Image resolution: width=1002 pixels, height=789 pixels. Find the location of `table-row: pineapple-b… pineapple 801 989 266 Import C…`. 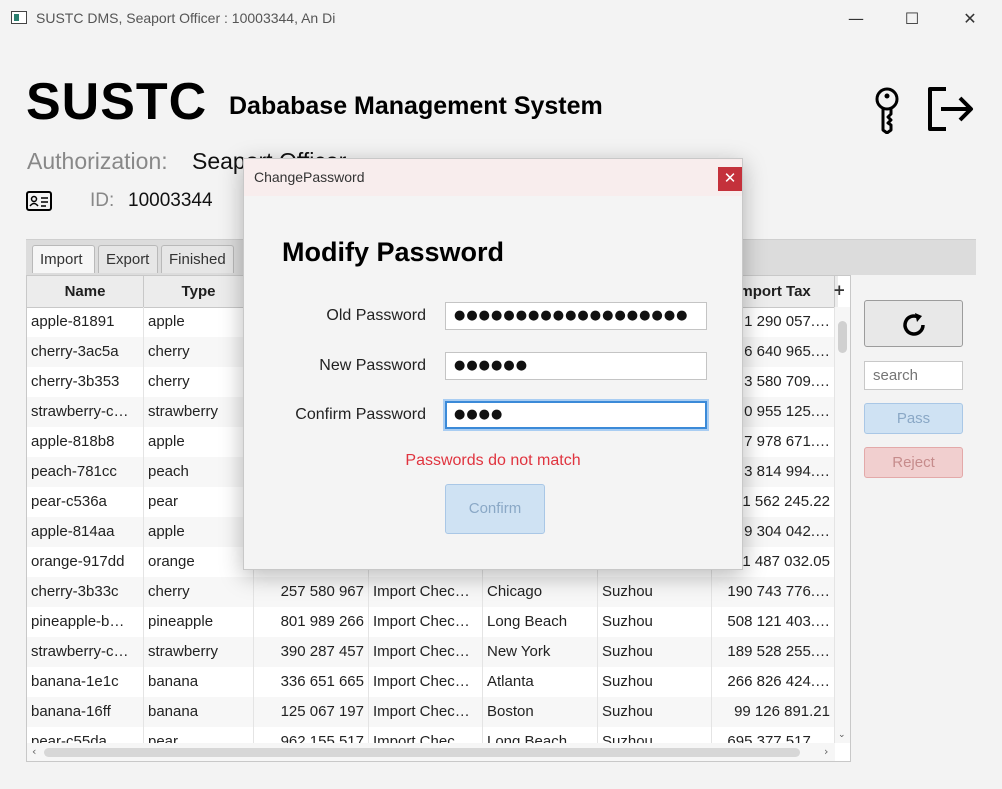

table-row: pineapple-b… pineapple 801 989 266 Import C… is located at coordinates (431, 622).